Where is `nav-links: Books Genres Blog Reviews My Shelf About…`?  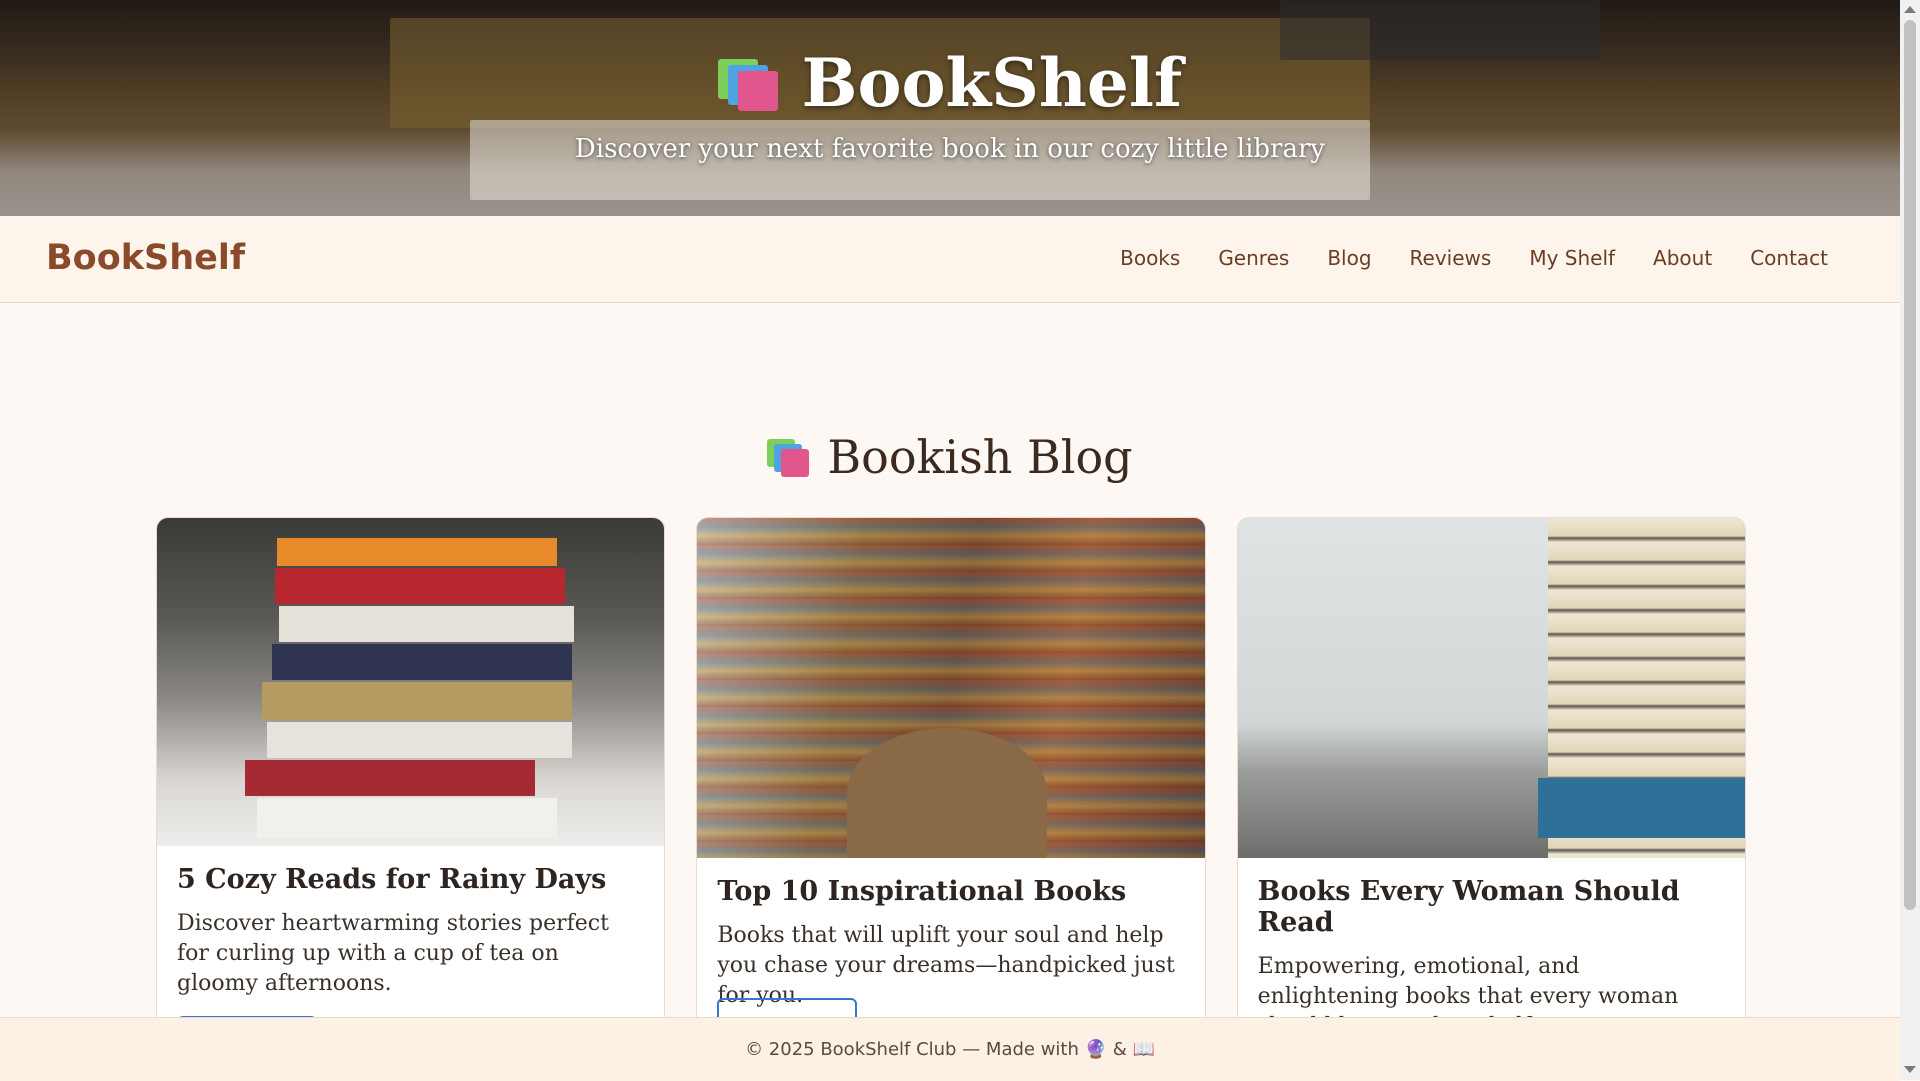
nav-links: Books Genres Blog Reviews My Shelf About… is located at coordinates (1474, 258).